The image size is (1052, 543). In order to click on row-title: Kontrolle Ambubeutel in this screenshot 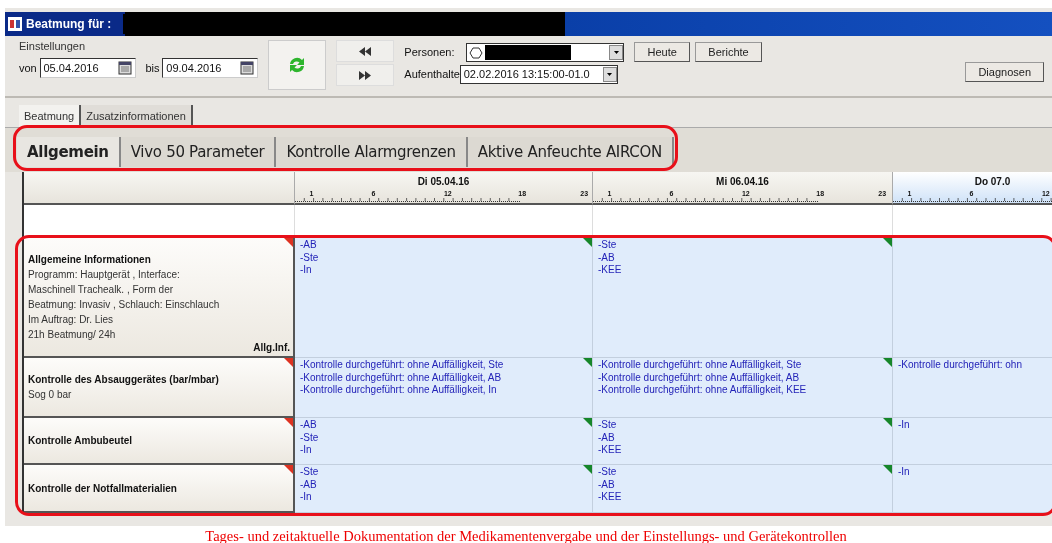, I will do `click(81, 441)`.